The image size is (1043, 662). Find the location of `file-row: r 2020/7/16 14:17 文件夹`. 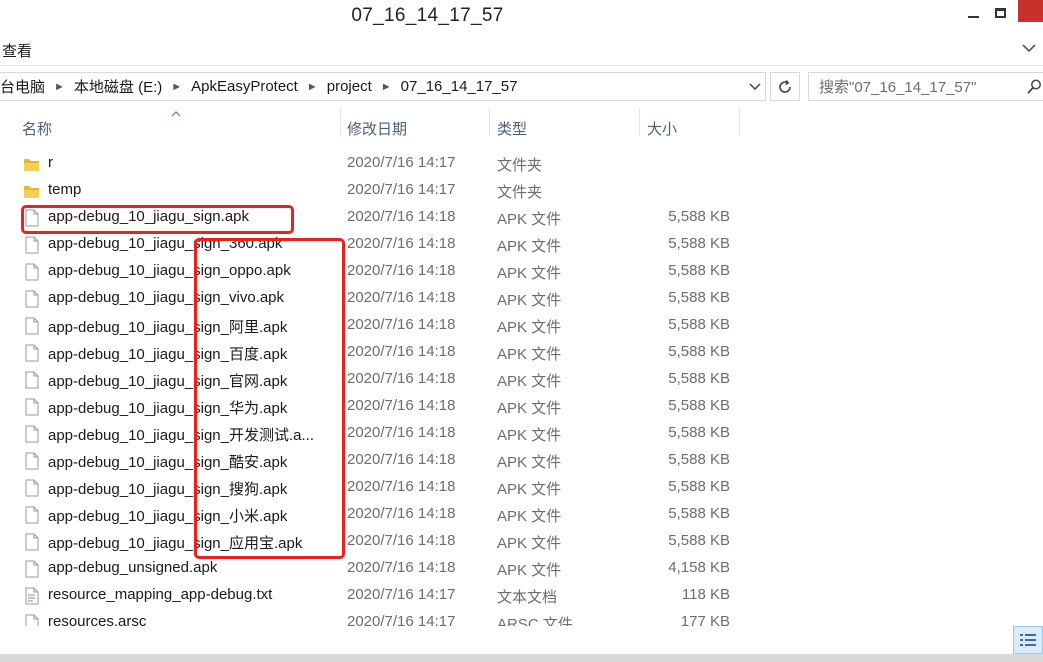

file-row: r 2020/7/16 14:17 文件夹 is located at coordinates (507, 163).